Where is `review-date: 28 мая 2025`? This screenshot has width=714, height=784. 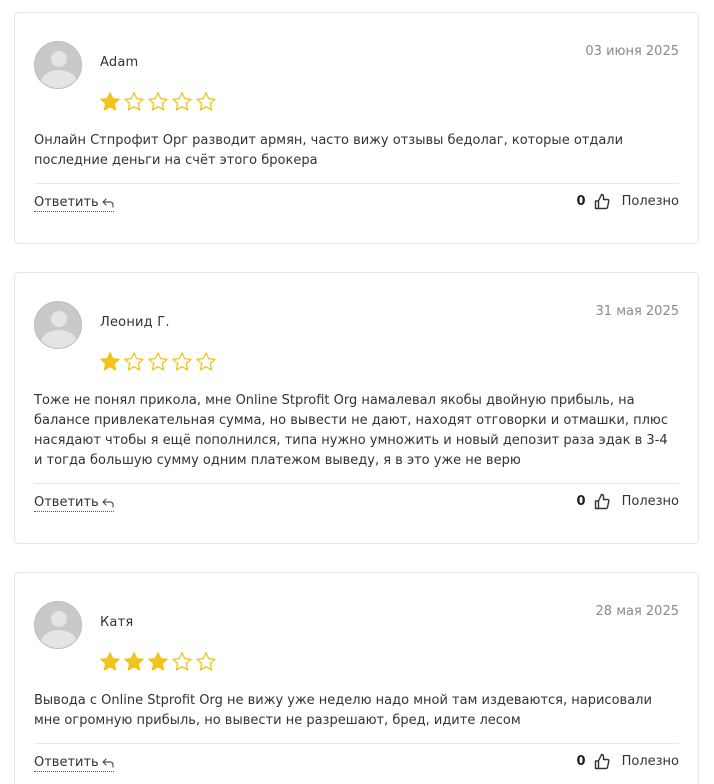
review-date: 28 мая 2025 is located at coordinates (637, 611).